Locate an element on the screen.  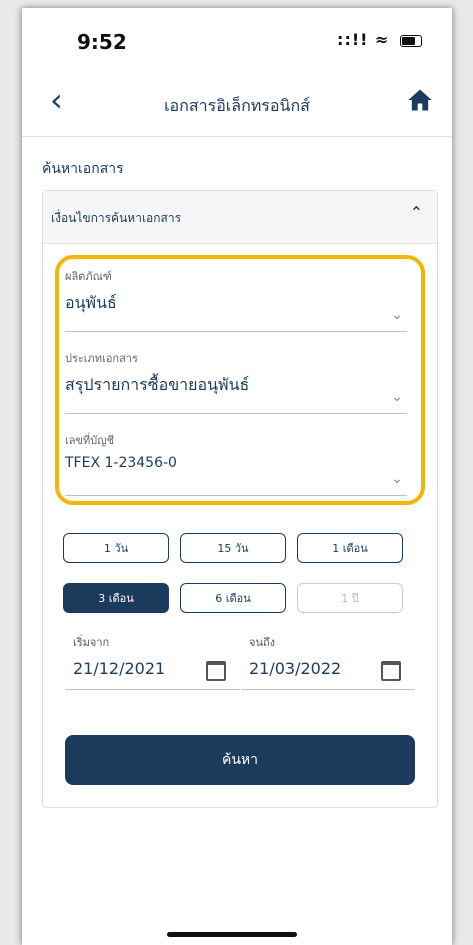
page-title: เอกสารอิเล็กทรอนิกส์ is located at coordinates (237, 105).